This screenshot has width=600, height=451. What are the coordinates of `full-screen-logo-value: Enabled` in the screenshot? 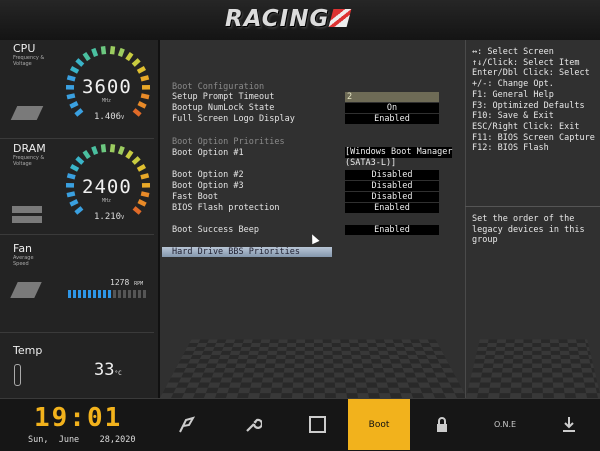 It's located at (392, 119).